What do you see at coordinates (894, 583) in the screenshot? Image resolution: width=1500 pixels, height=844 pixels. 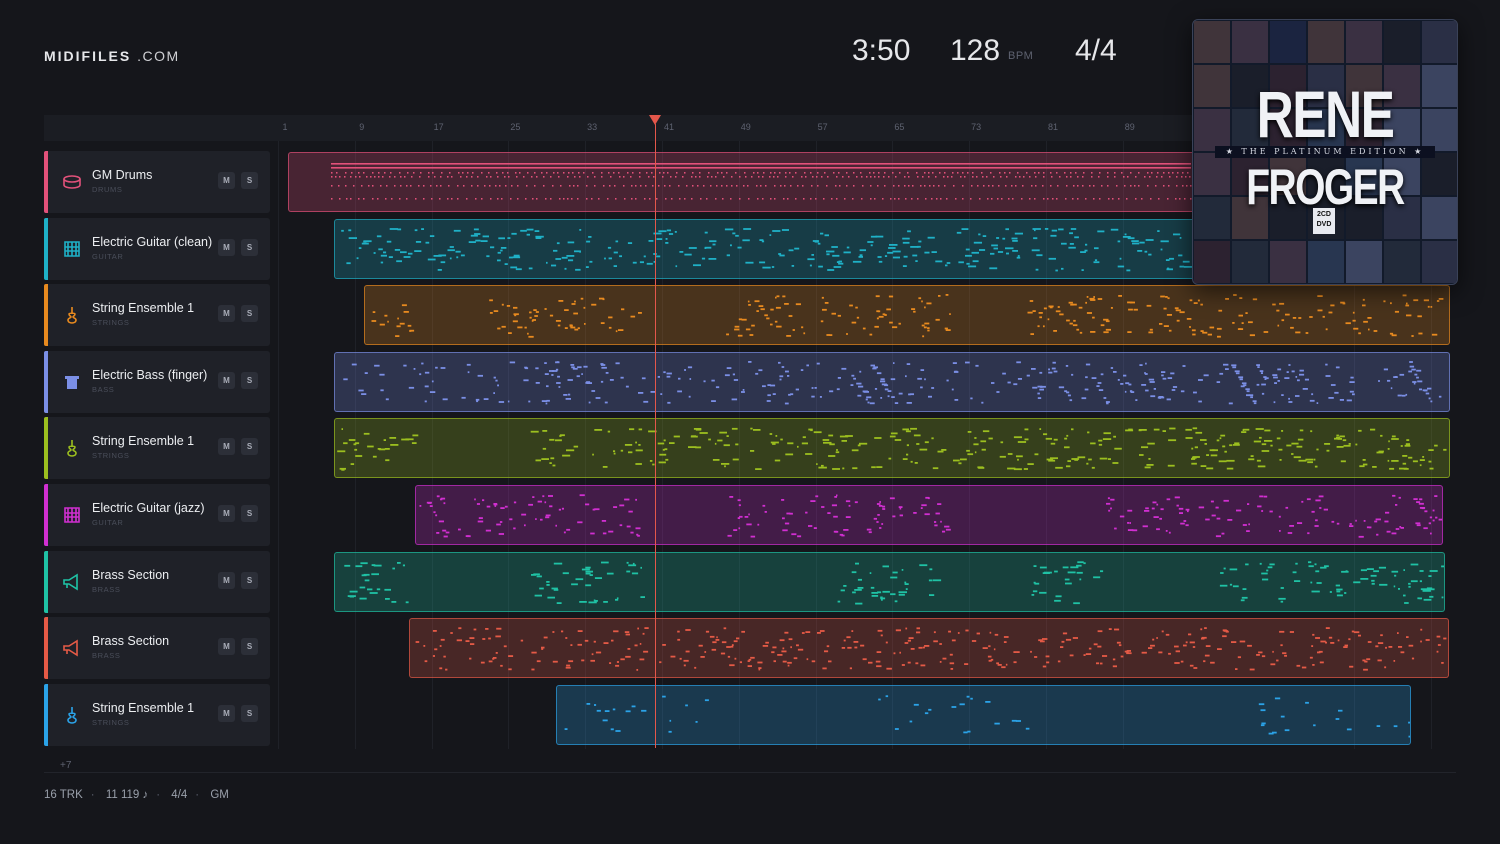 I see `clip-notes` at bounding box center [894, 583].